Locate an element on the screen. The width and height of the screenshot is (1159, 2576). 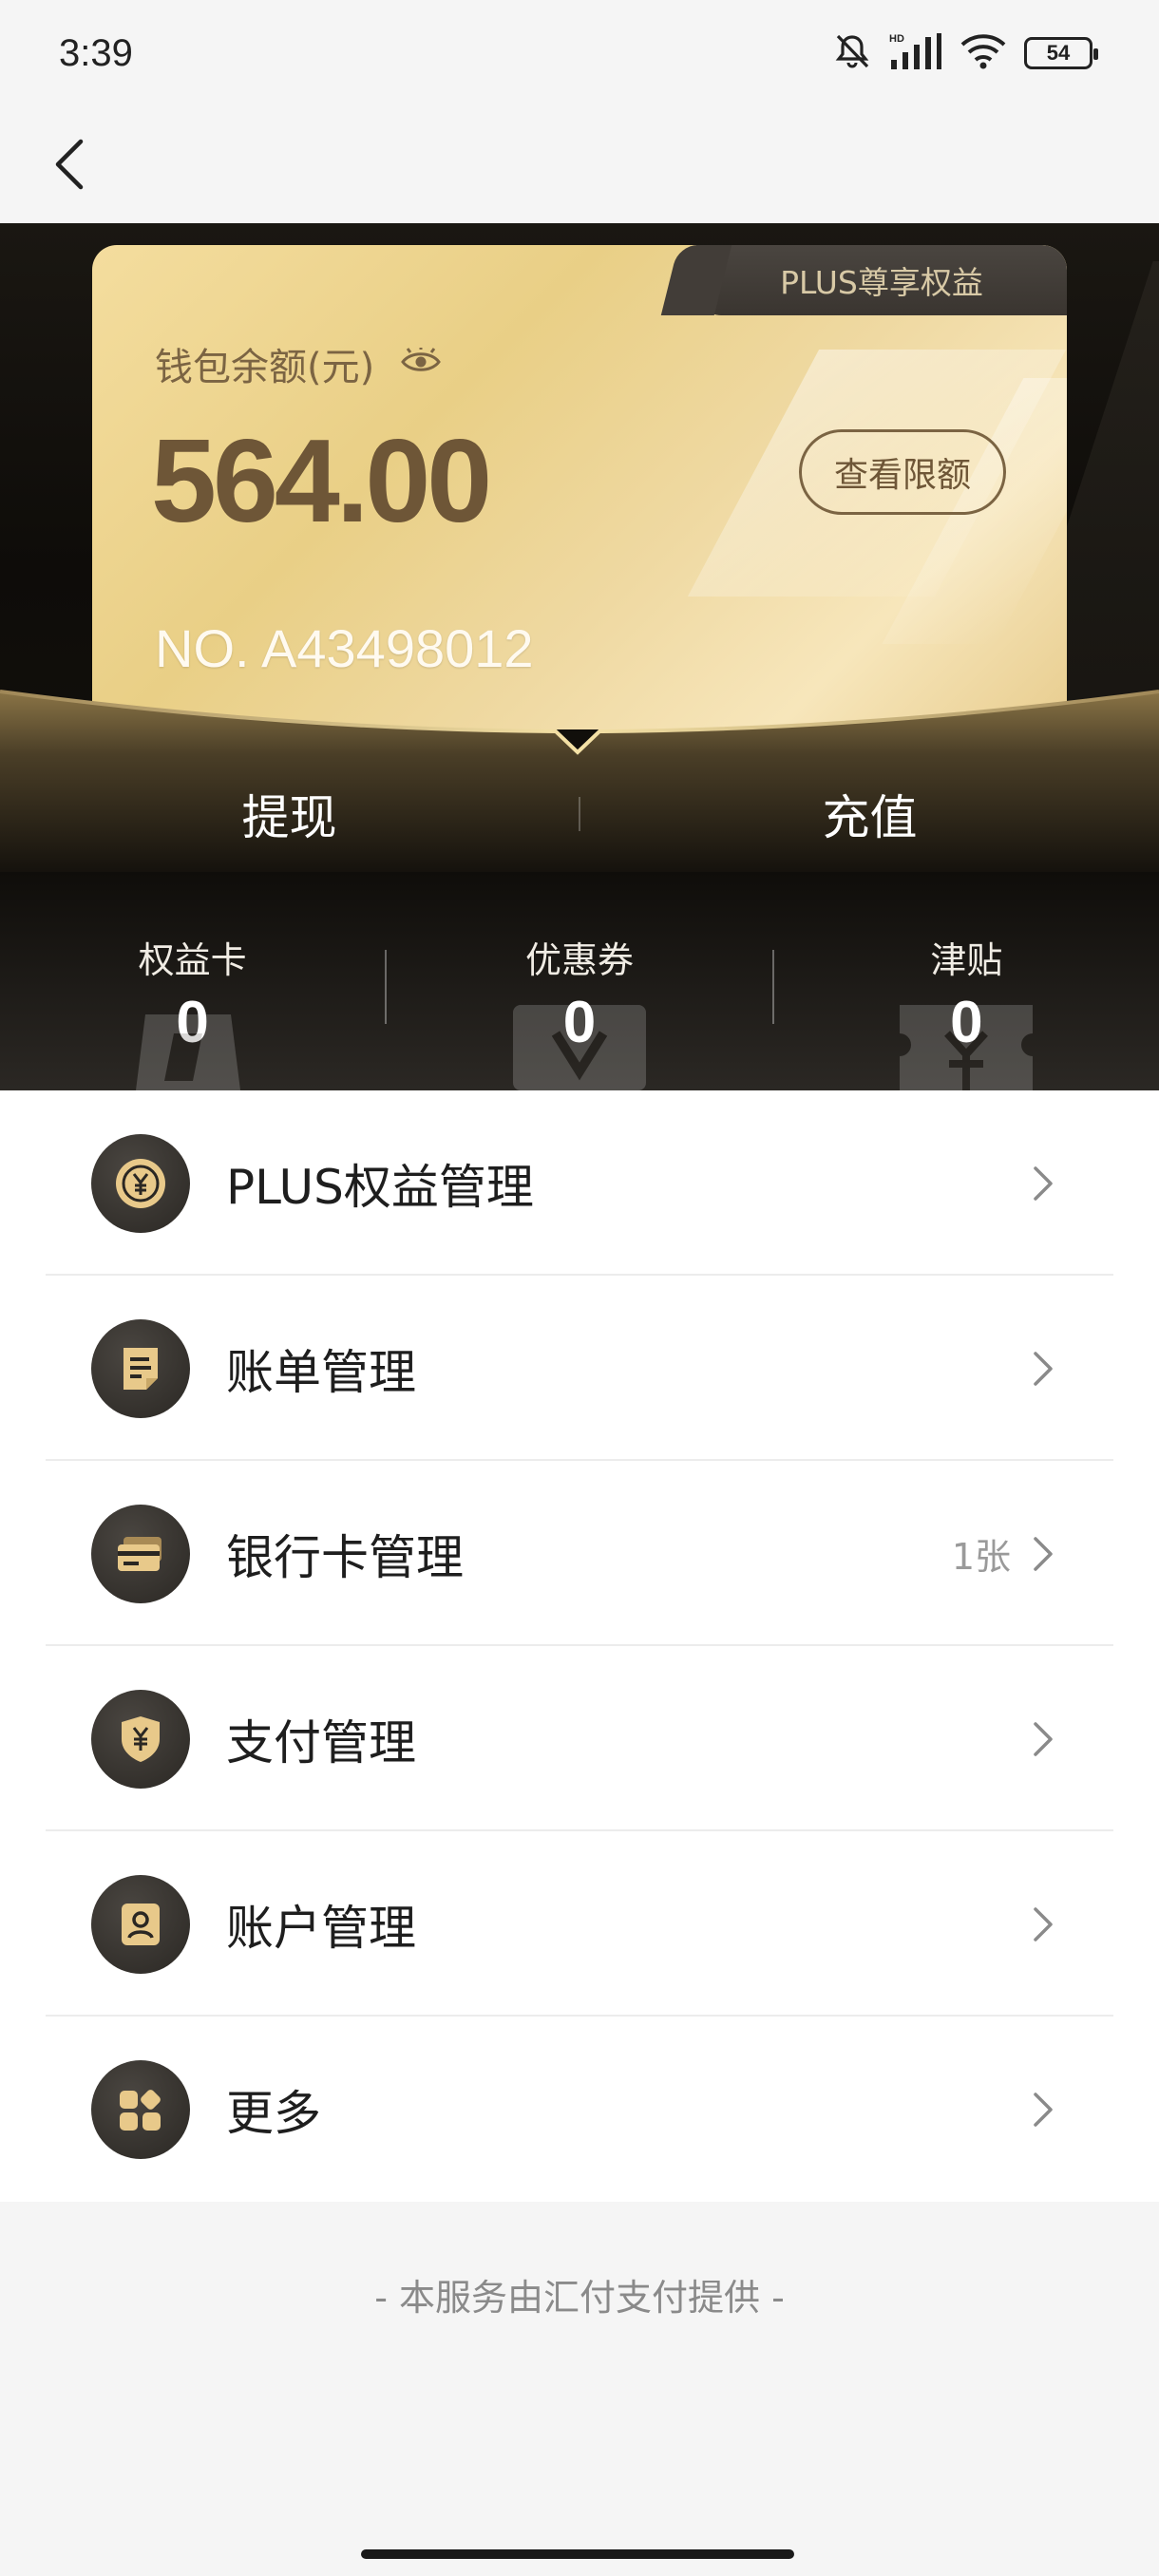
nav-bar is located at coordinates (579, 168).